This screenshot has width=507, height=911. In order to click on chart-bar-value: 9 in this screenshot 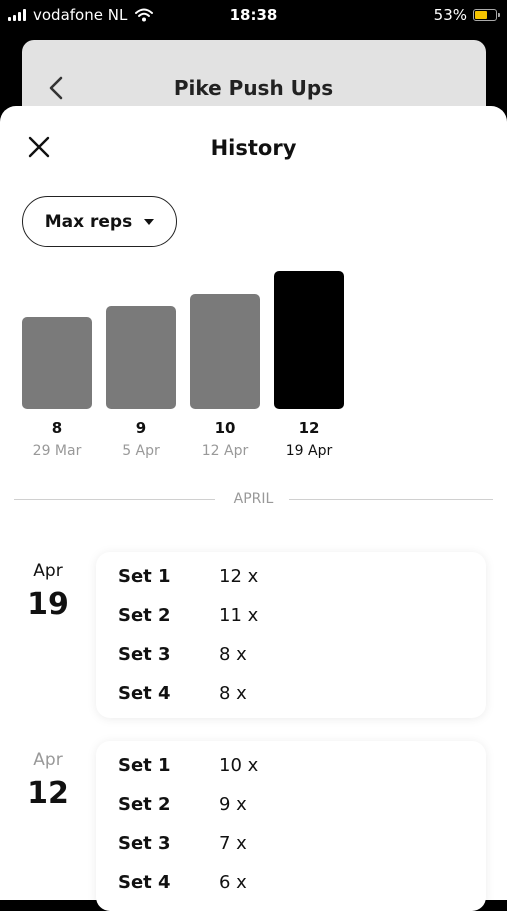, I will do `click(141, 428)`.